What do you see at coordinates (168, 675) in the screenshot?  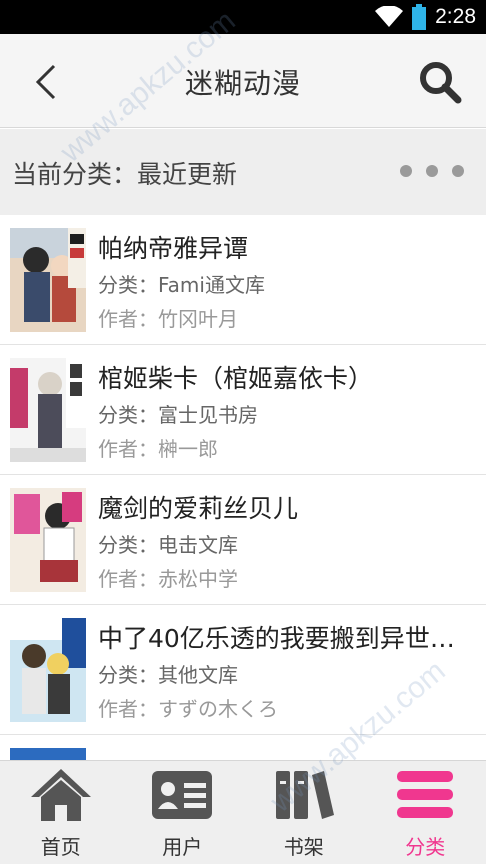 I see `book-category: 分类：其他文库` at bounding box center [168, 675].